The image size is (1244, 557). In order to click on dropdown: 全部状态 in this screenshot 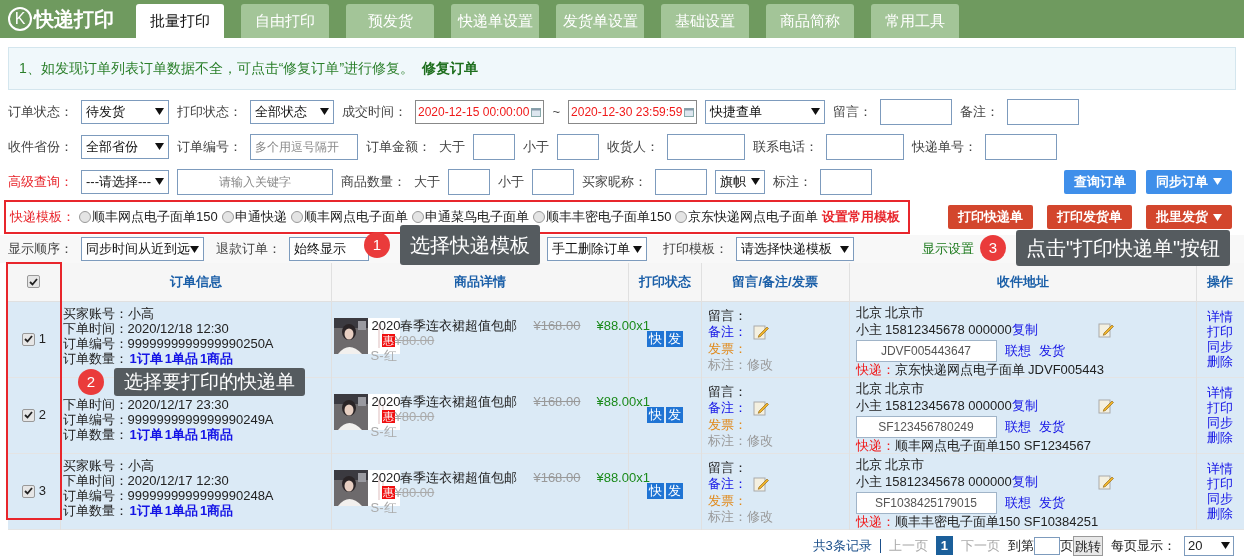, I will do `click(292, 111)`.